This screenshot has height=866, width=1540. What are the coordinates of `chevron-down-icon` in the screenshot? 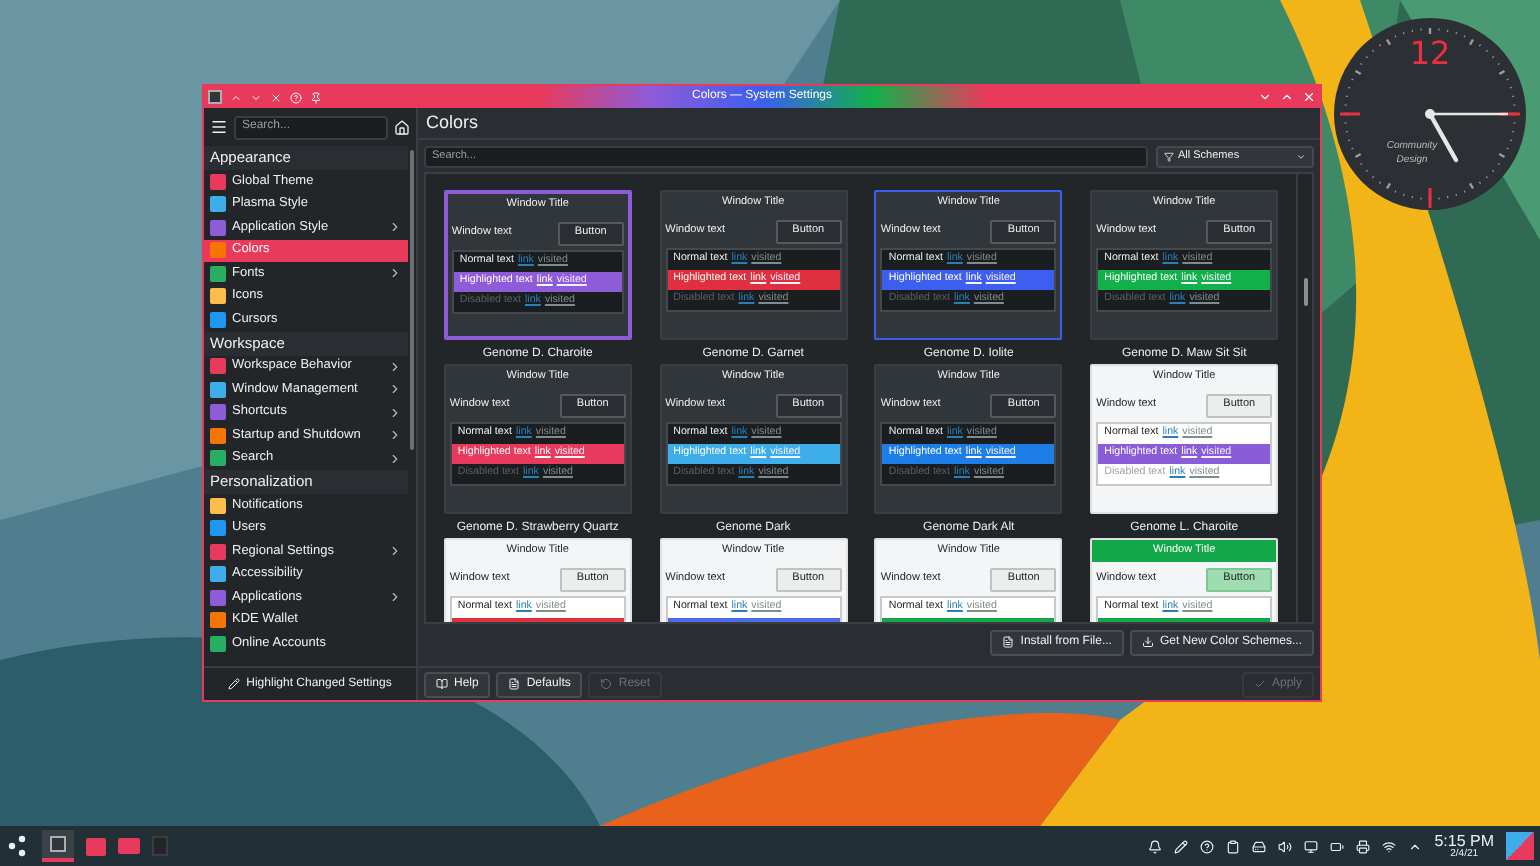 It's located at (1301, 156).